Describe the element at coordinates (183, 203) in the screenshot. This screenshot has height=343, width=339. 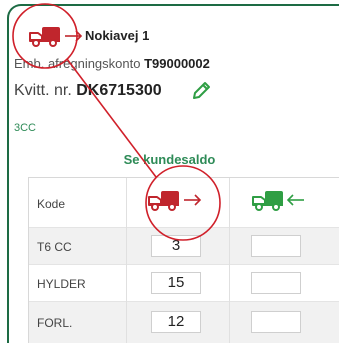
I see `annotation-circle-column` at that location.